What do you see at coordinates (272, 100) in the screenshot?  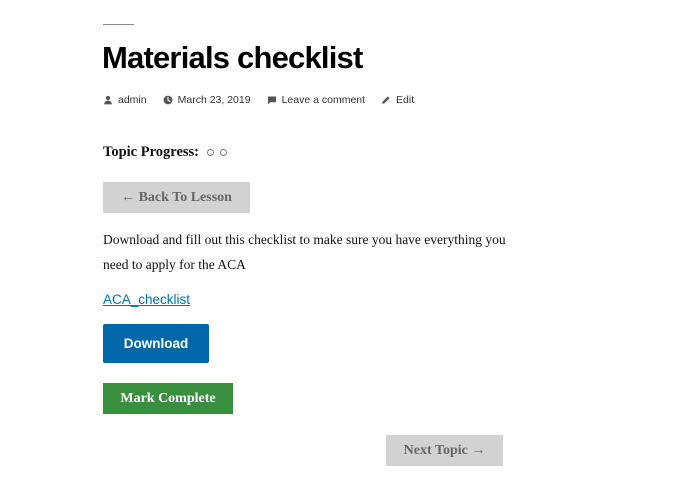 I see `comment-icon` at bounding box center [272, 100].